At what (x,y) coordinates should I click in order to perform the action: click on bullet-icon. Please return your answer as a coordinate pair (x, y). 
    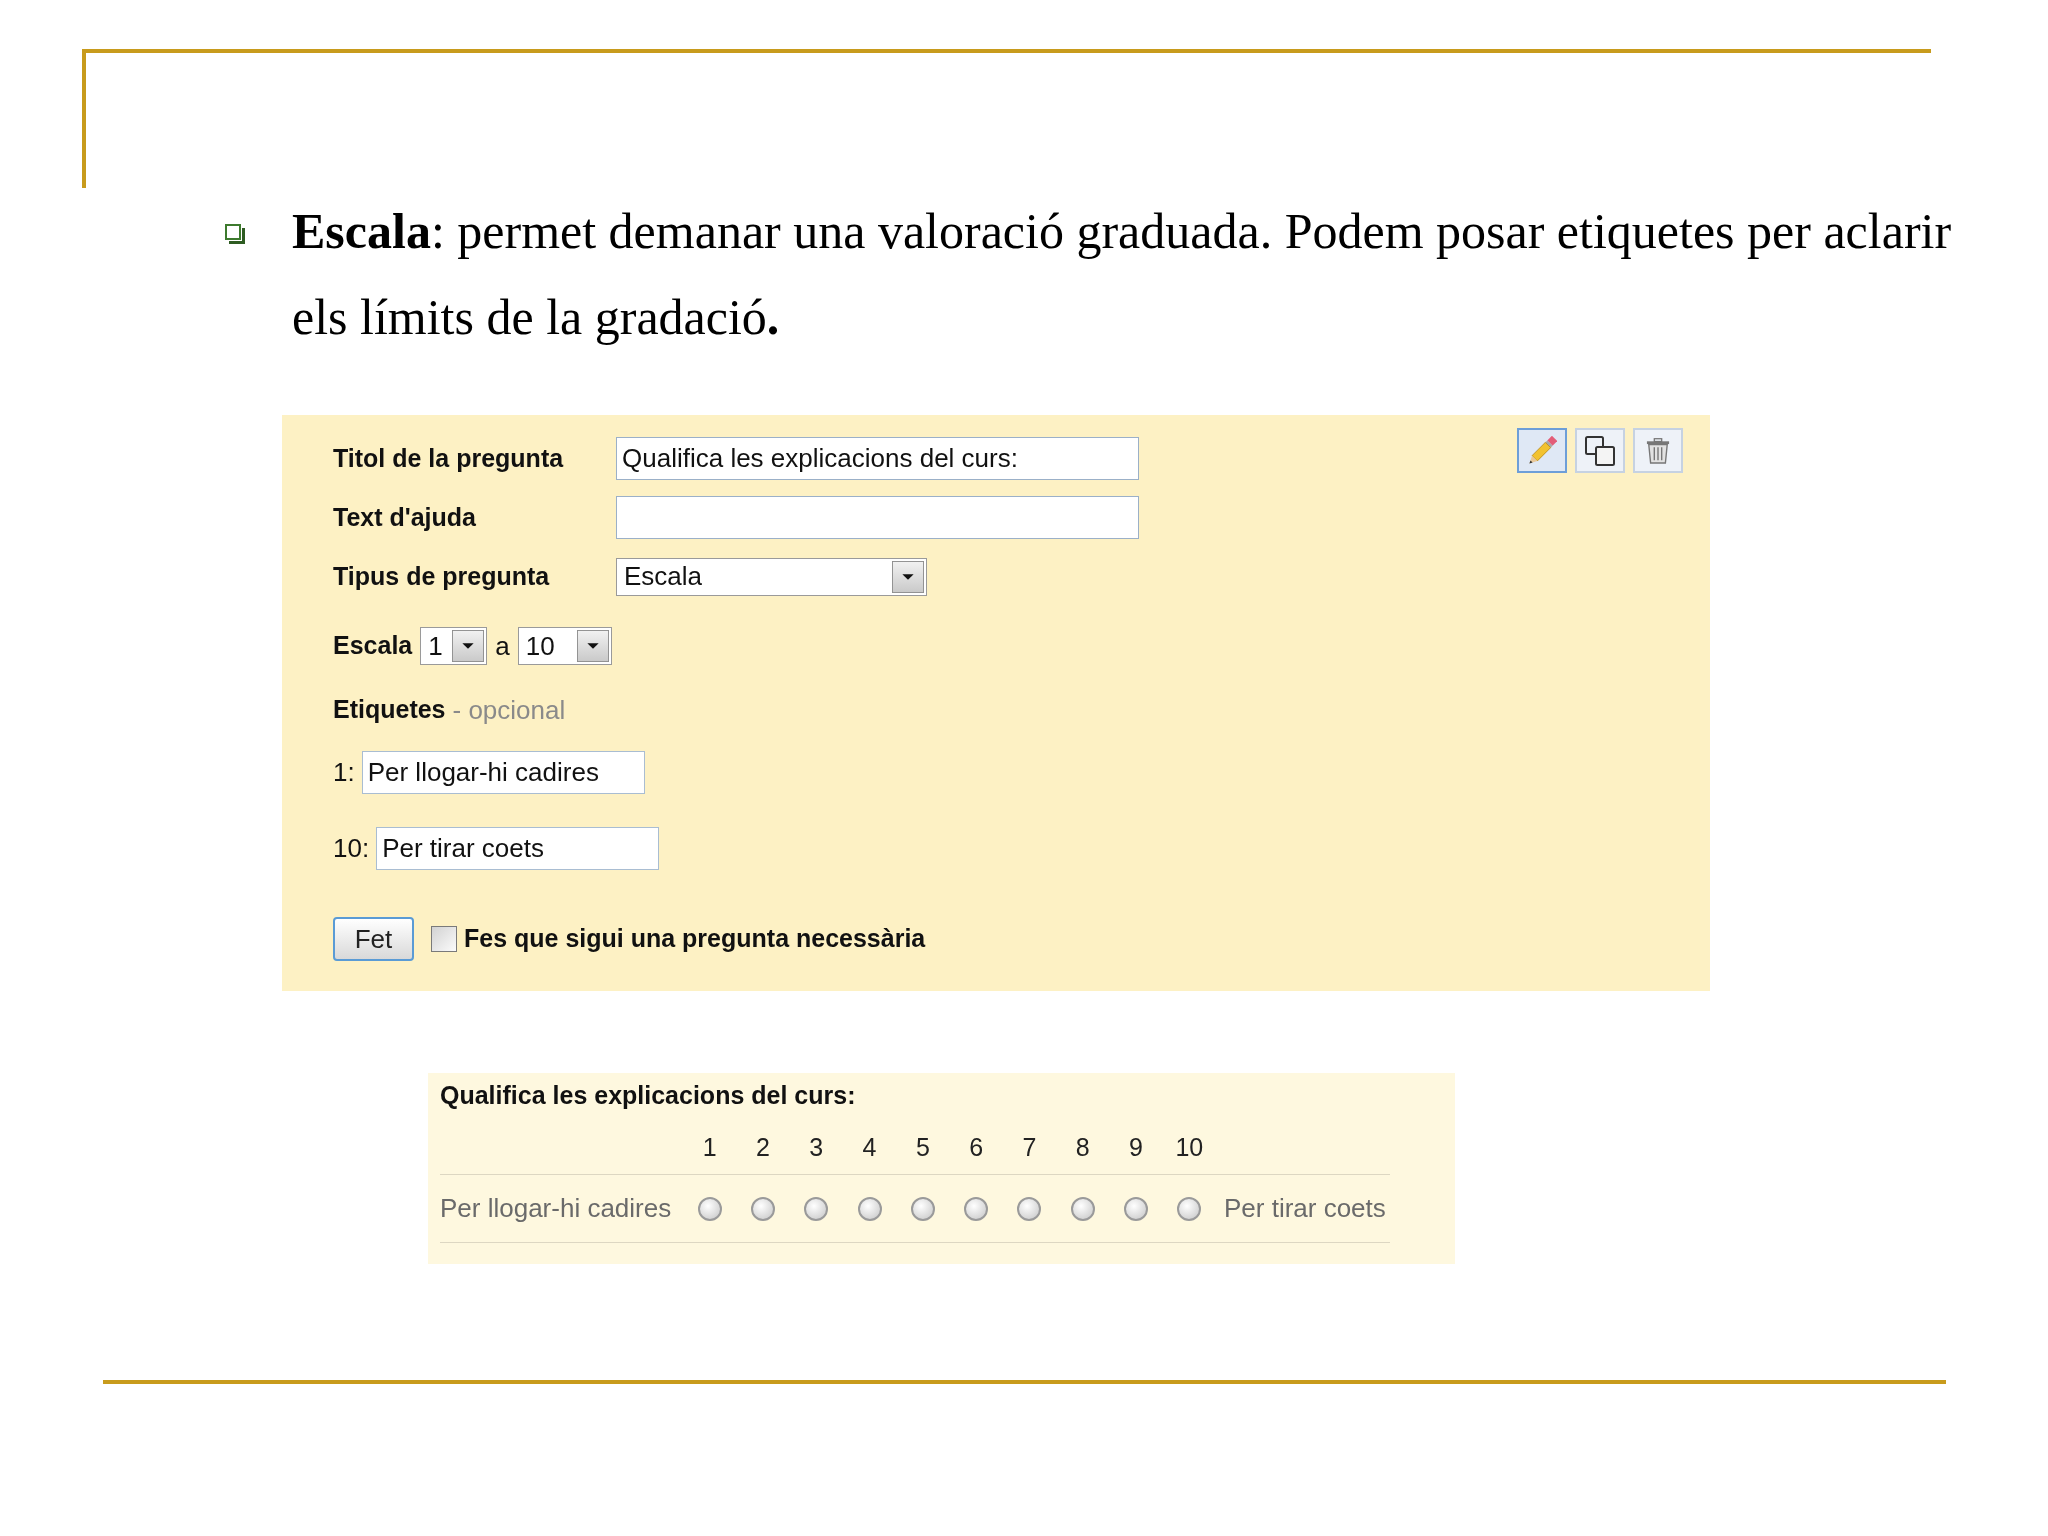
    Looking at the image, I should click on (235, 234).